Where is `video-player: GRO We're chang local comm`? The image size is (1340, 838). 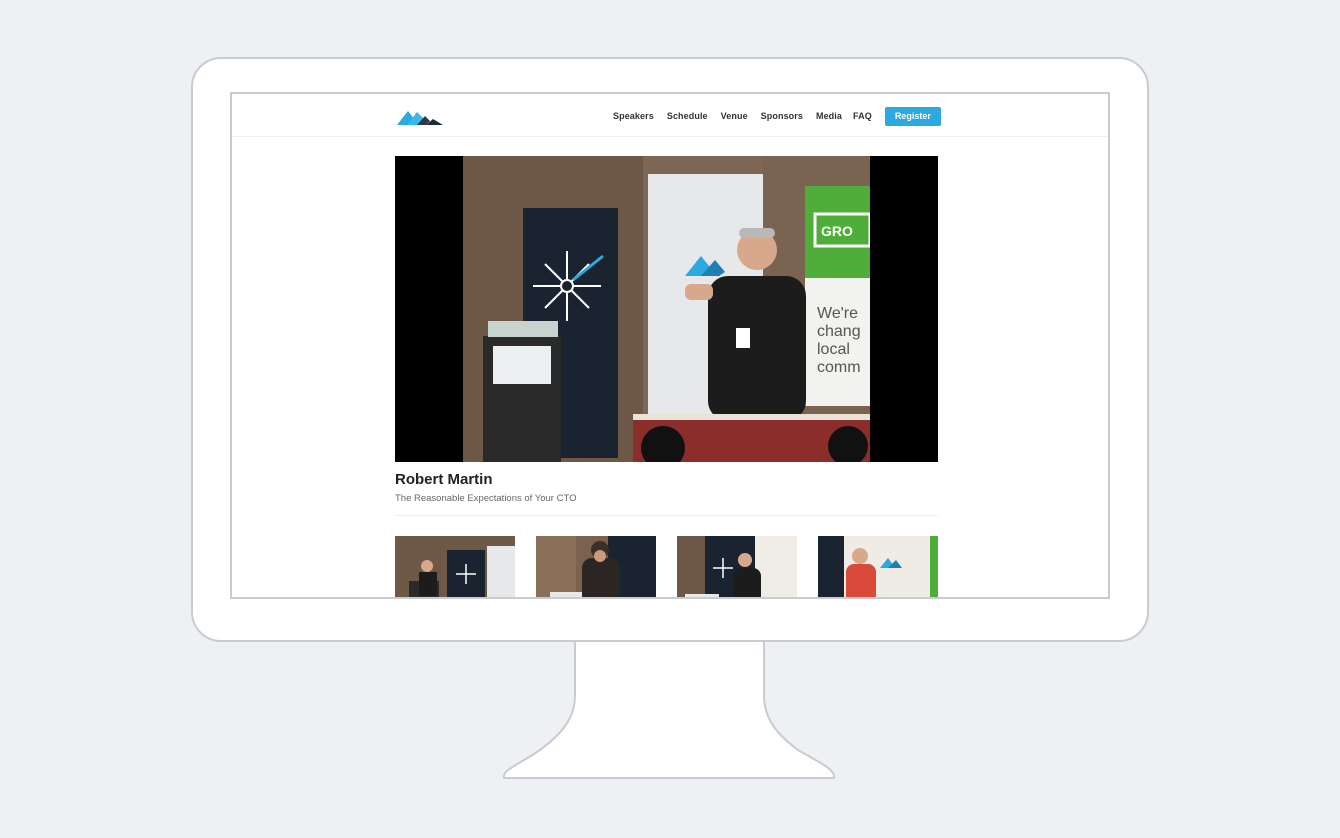
video-player: GRO We're chang local comm is located at coordinates (666, 309).